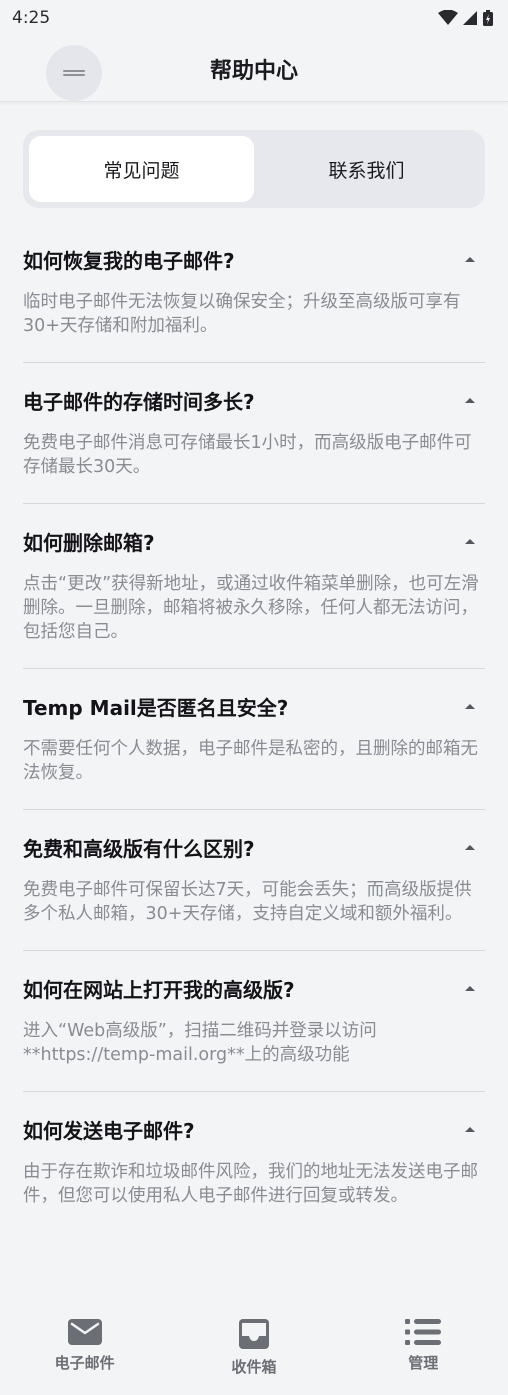 Image resolution: width=508 pixels, height=1395 pixels. What do you see at coordinates (109, 1130) in the screenshot?
I see `faq-question: 如何发送电子邮件?` at bounding box center [109, 1130].